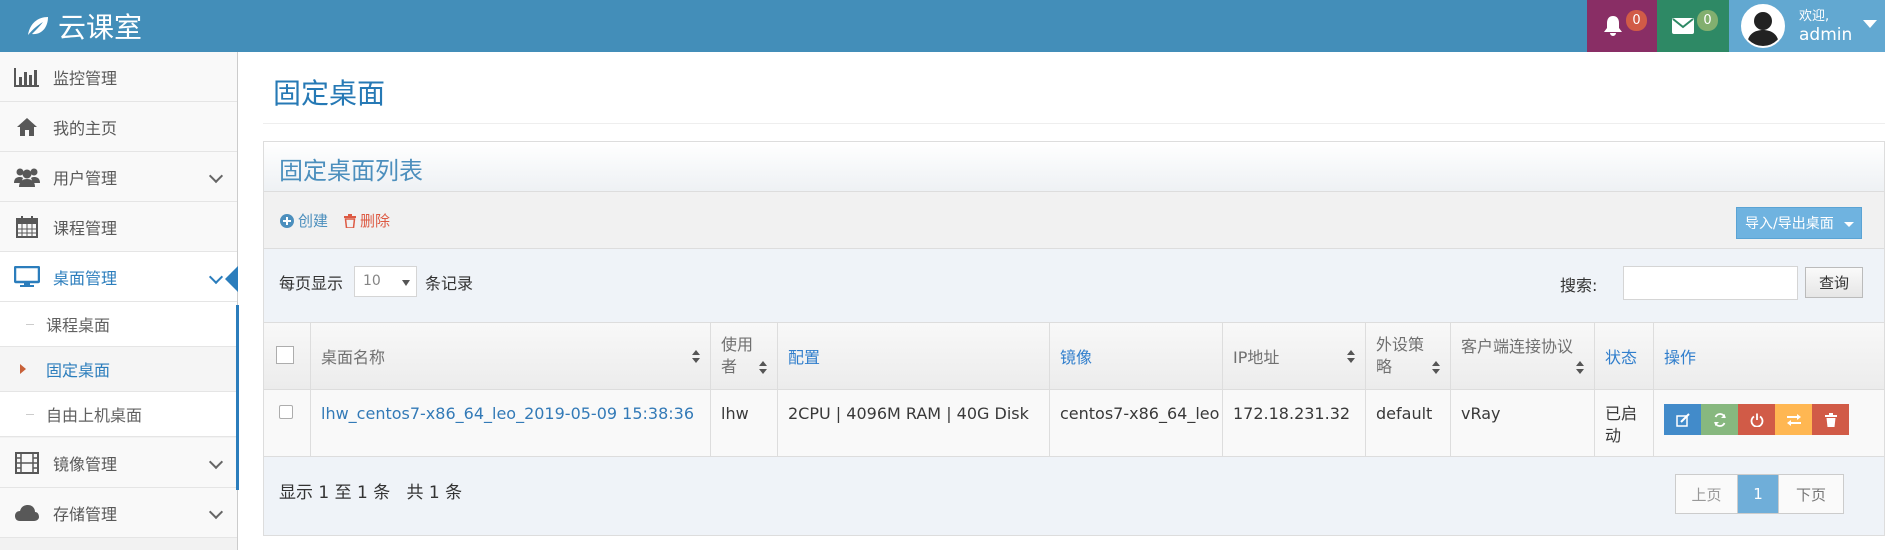 Image resolution: width=1885 pixels, height=550 pixels. I want to click on column-header-status: 状态, so click(1624, 356).